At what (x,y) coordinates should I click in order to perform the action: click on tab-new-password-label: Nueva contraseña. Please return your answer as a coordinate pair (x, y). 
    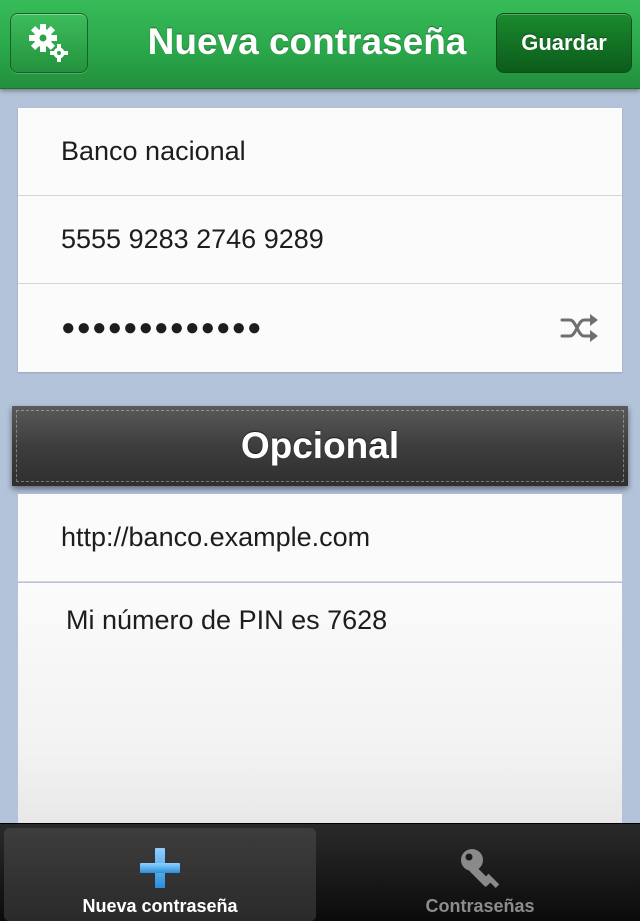
    Looking at the image, I should click on (160, 906).